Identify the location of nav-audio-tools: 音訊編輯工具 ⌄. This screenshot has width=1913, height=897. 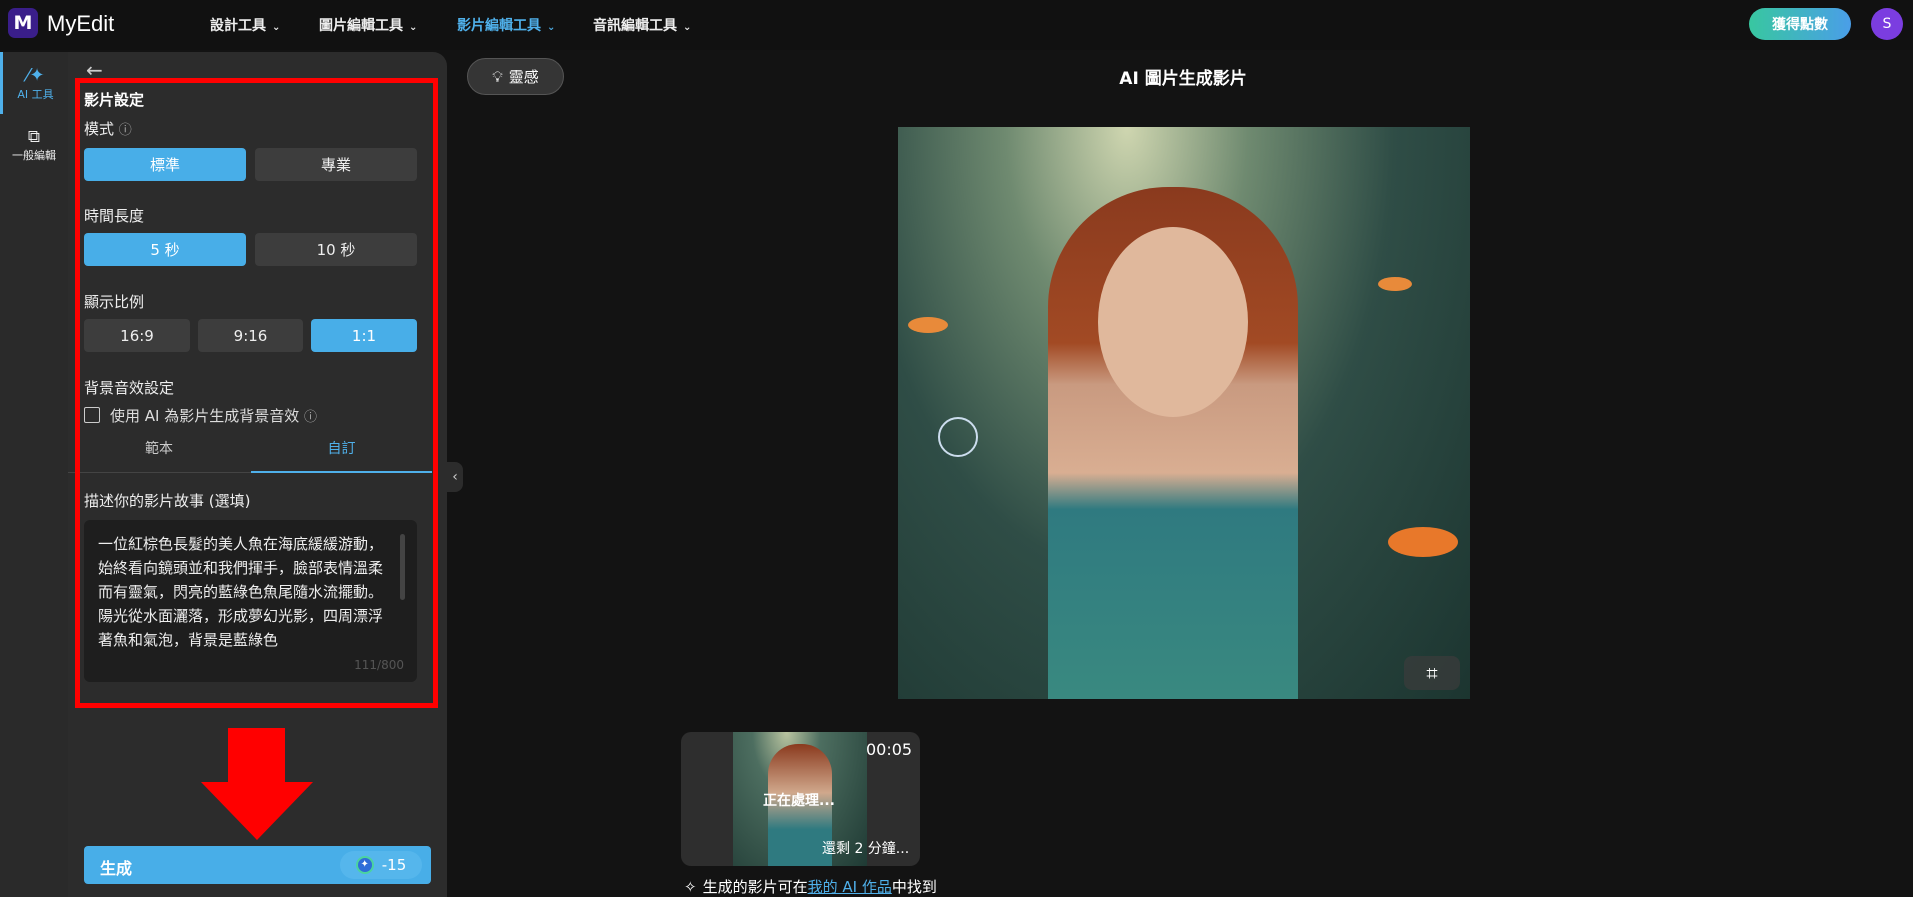
(642, 25).